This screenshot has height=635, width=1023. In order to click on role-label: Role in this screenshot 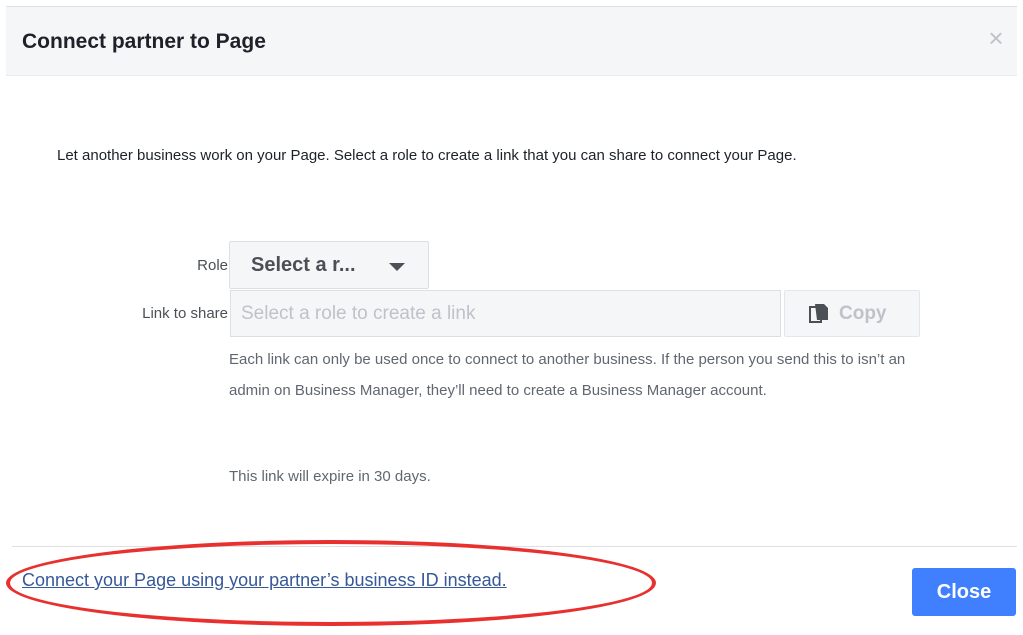, I will do `click(212, 265)`.